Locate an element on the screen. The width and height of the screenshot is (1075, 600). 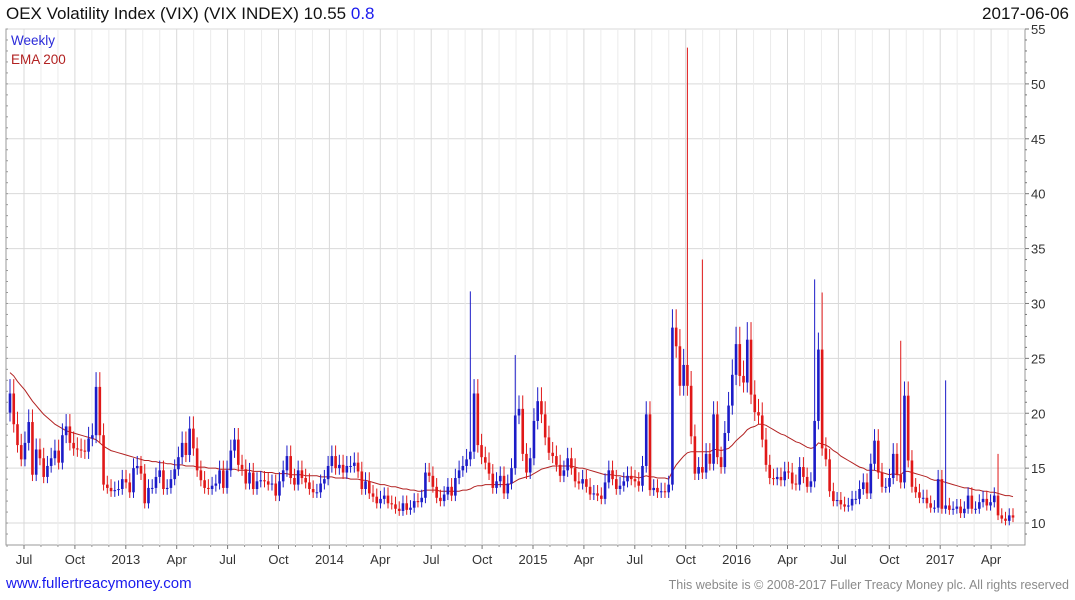
x-tick-label: Oct is located at coordinates (686, 559).